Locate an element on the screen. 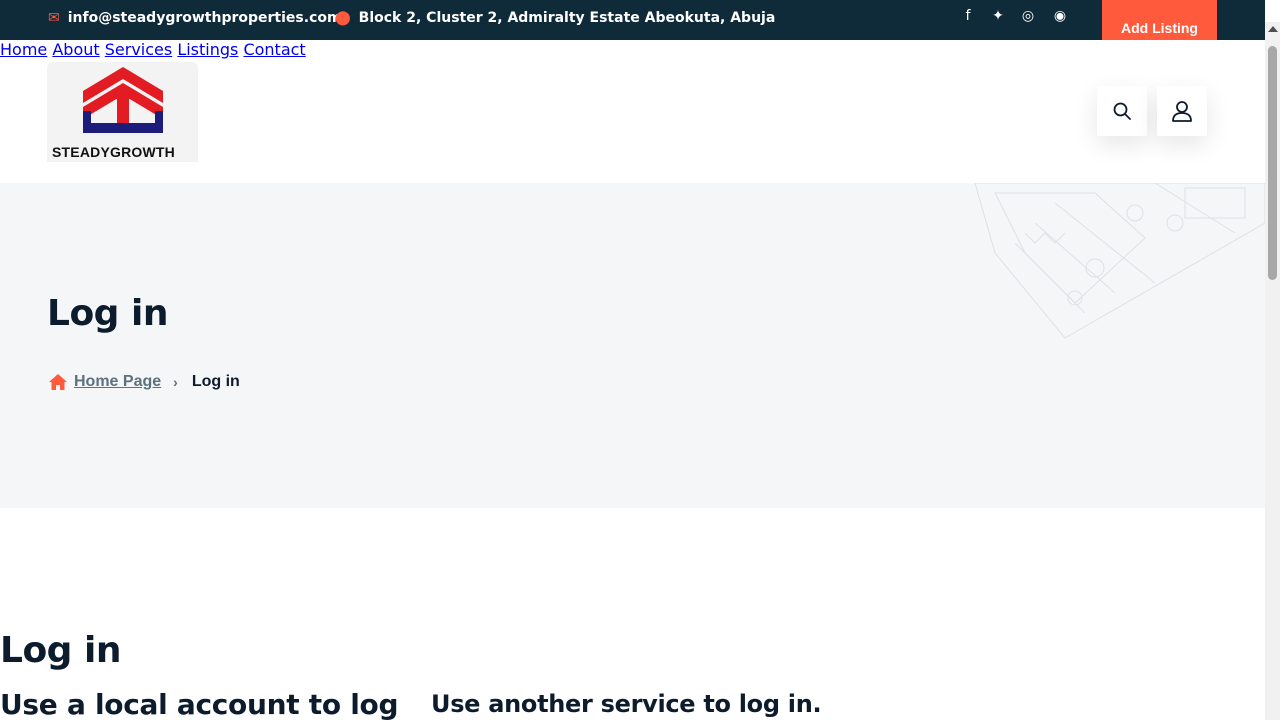  envelope-icon: ✉ is located at coordinates (54, 18).